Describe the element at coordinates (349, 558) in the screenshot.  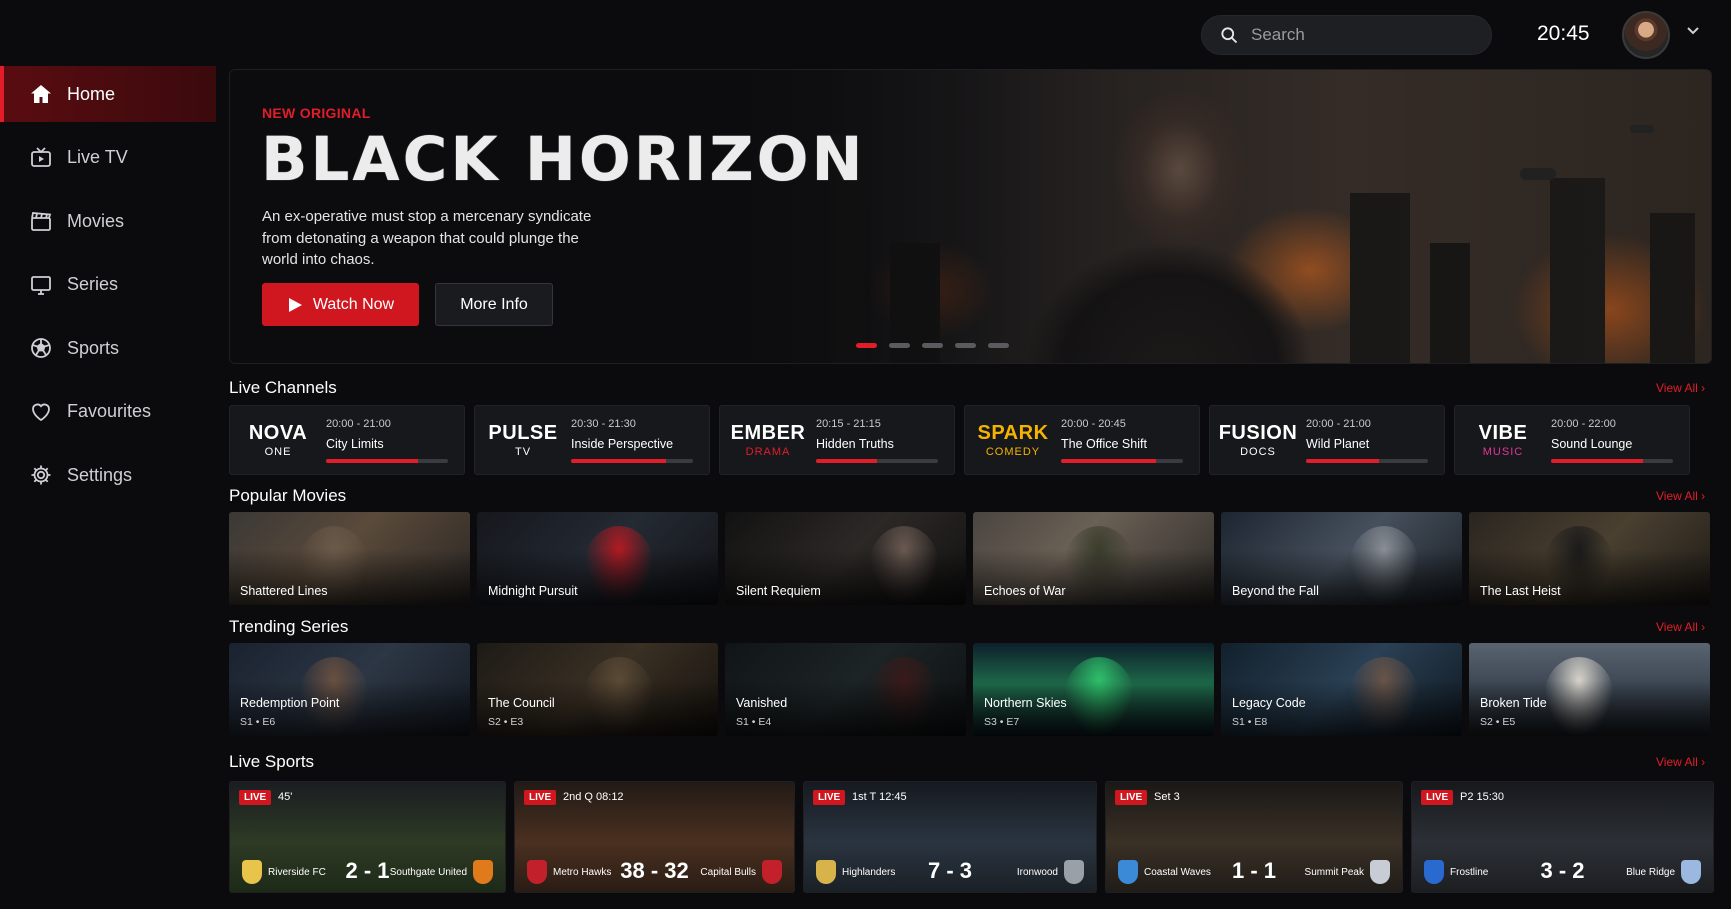
I see `movie-card: Shattered Lines` at that location.